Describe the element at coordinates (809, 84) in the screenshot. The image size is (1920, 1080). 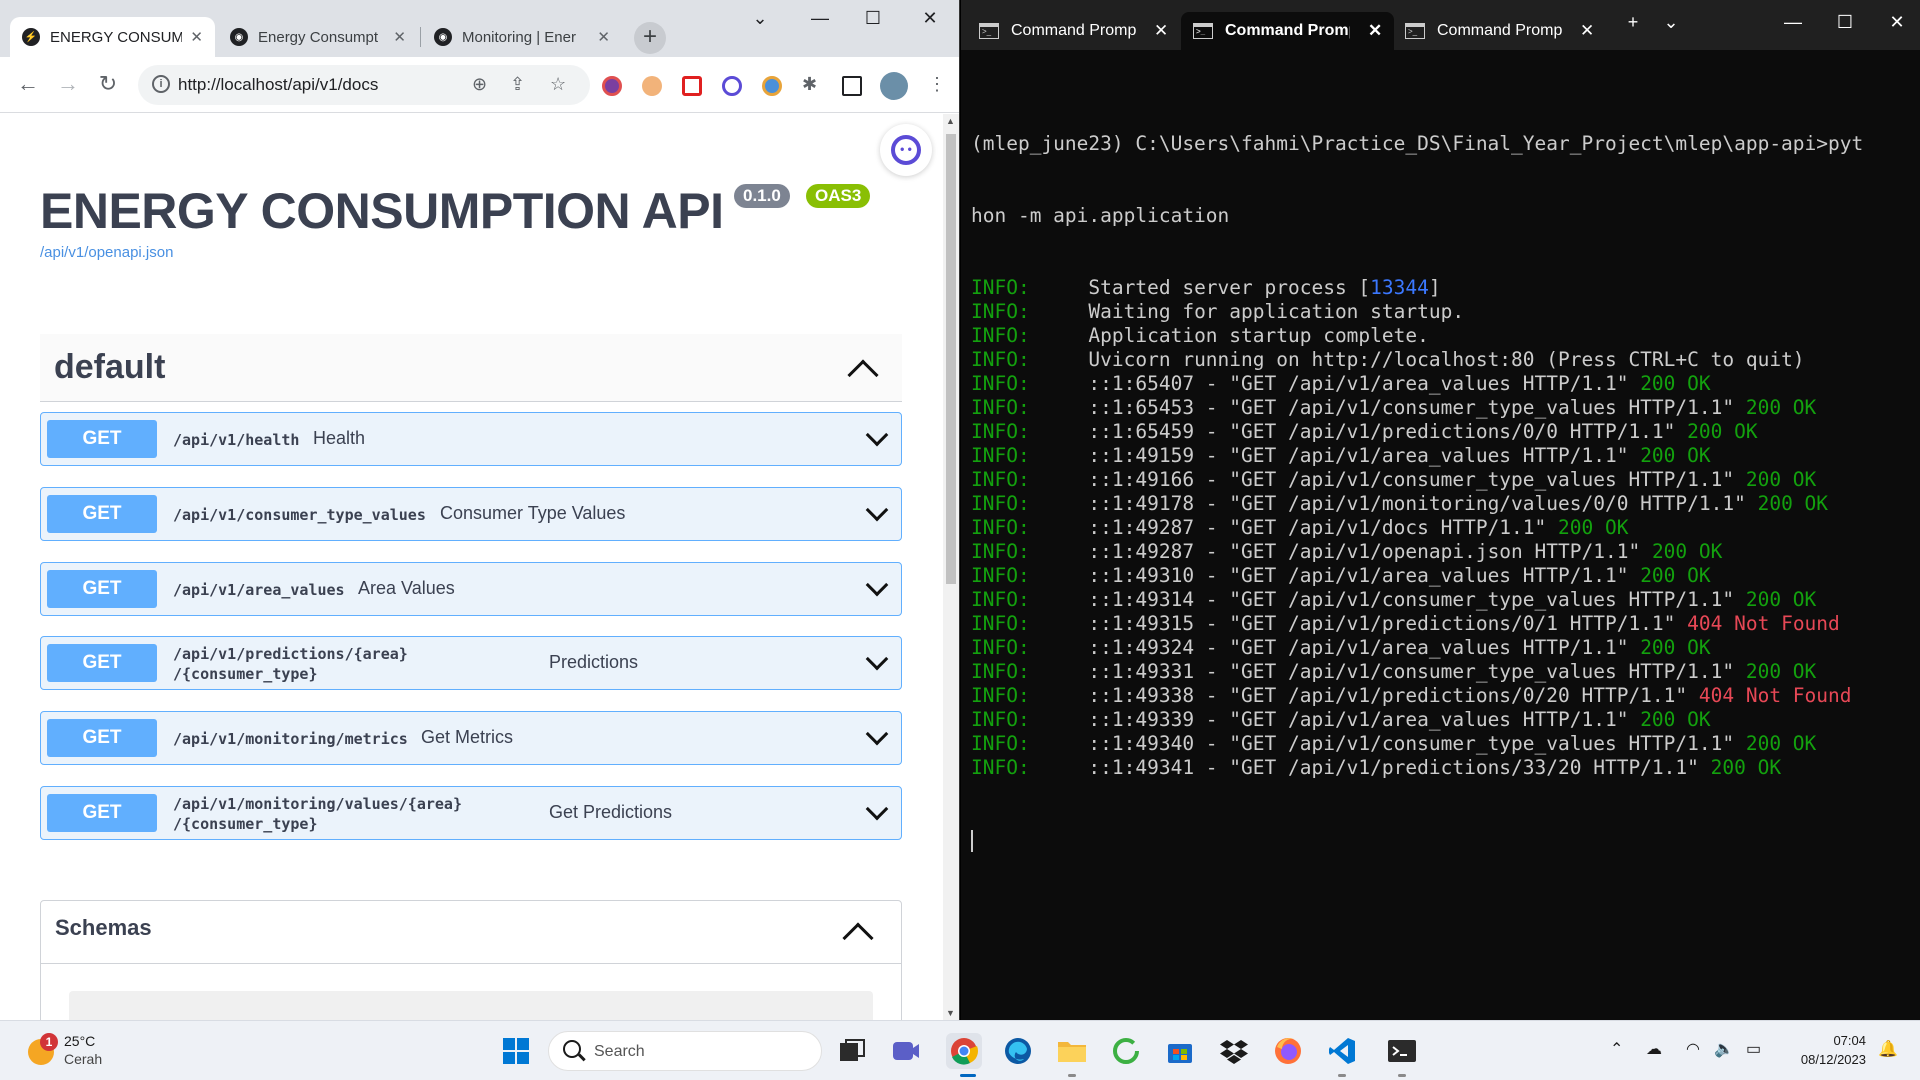
I see `extensions-puzzle-icon: ✱` at that location.